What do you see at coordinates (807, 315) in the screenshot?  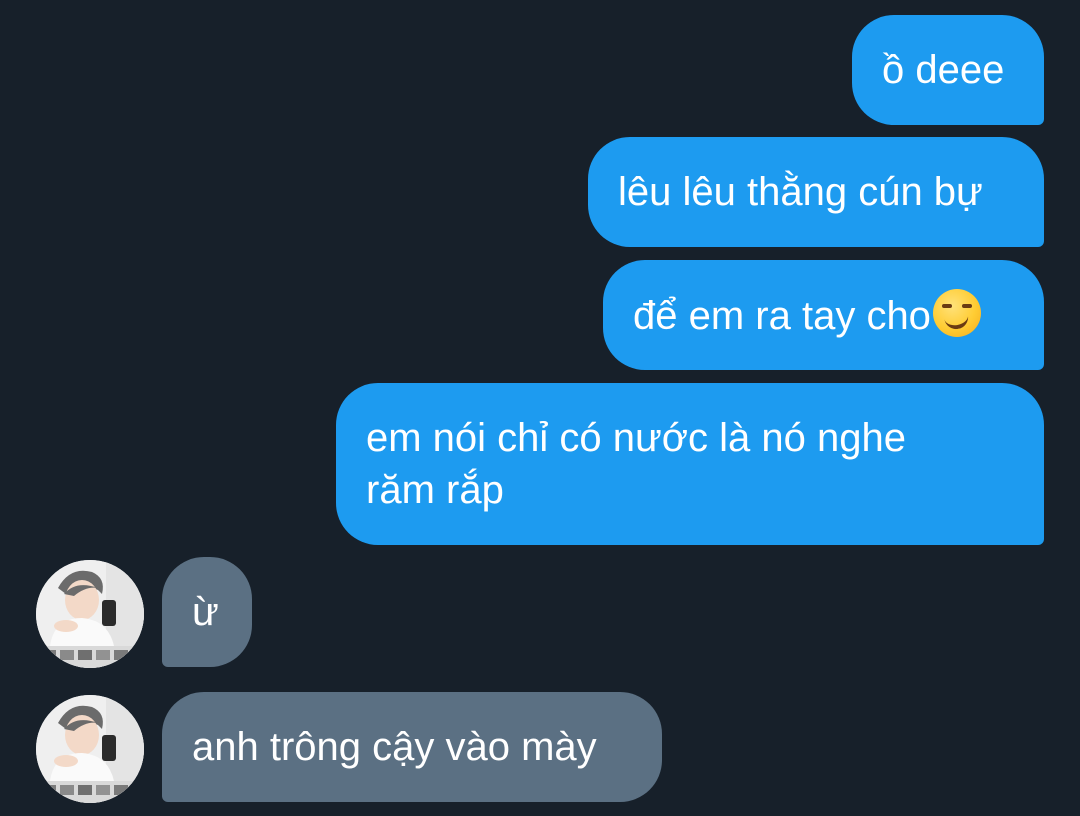 I see `message-text: để em ra tay cho` at bounding box center [807, 315].